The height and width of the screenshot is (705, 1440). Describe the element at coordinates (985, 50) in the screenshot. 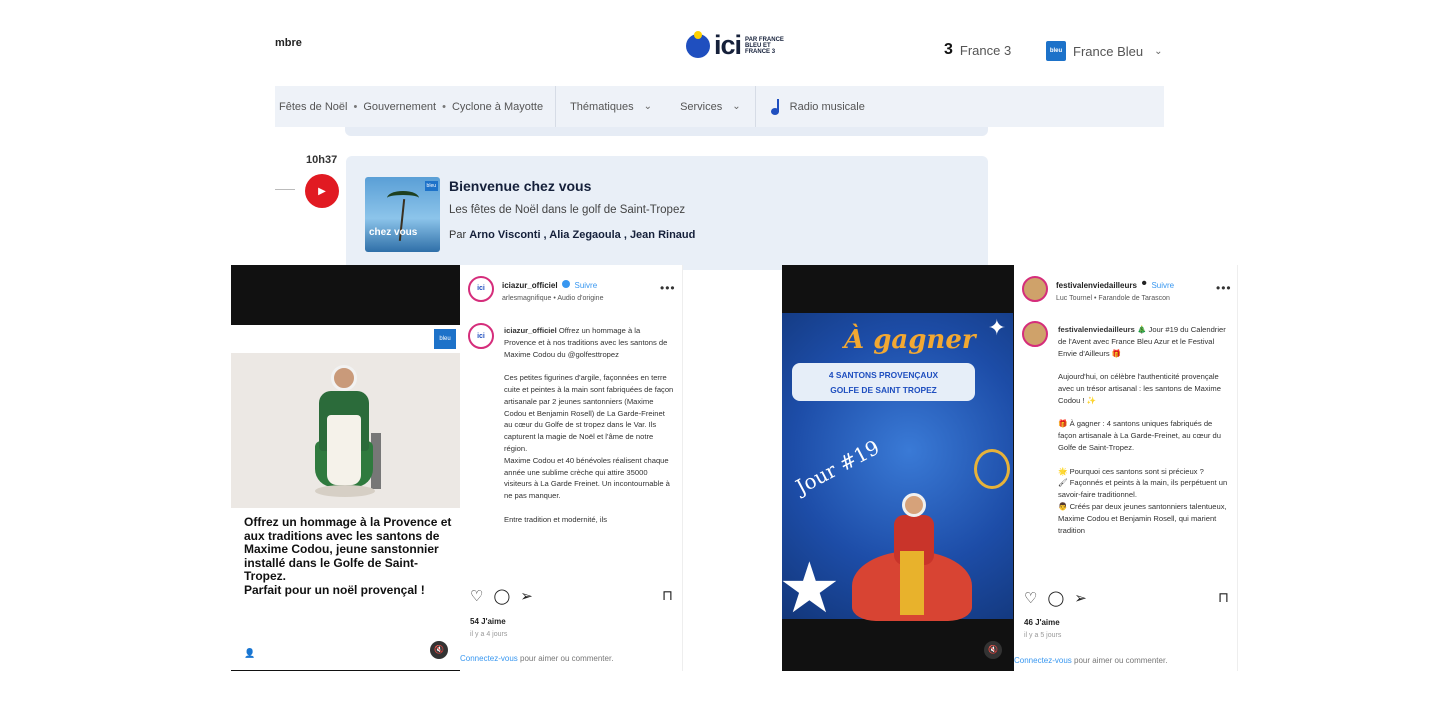

I see `france3-label: France 3` at that location.